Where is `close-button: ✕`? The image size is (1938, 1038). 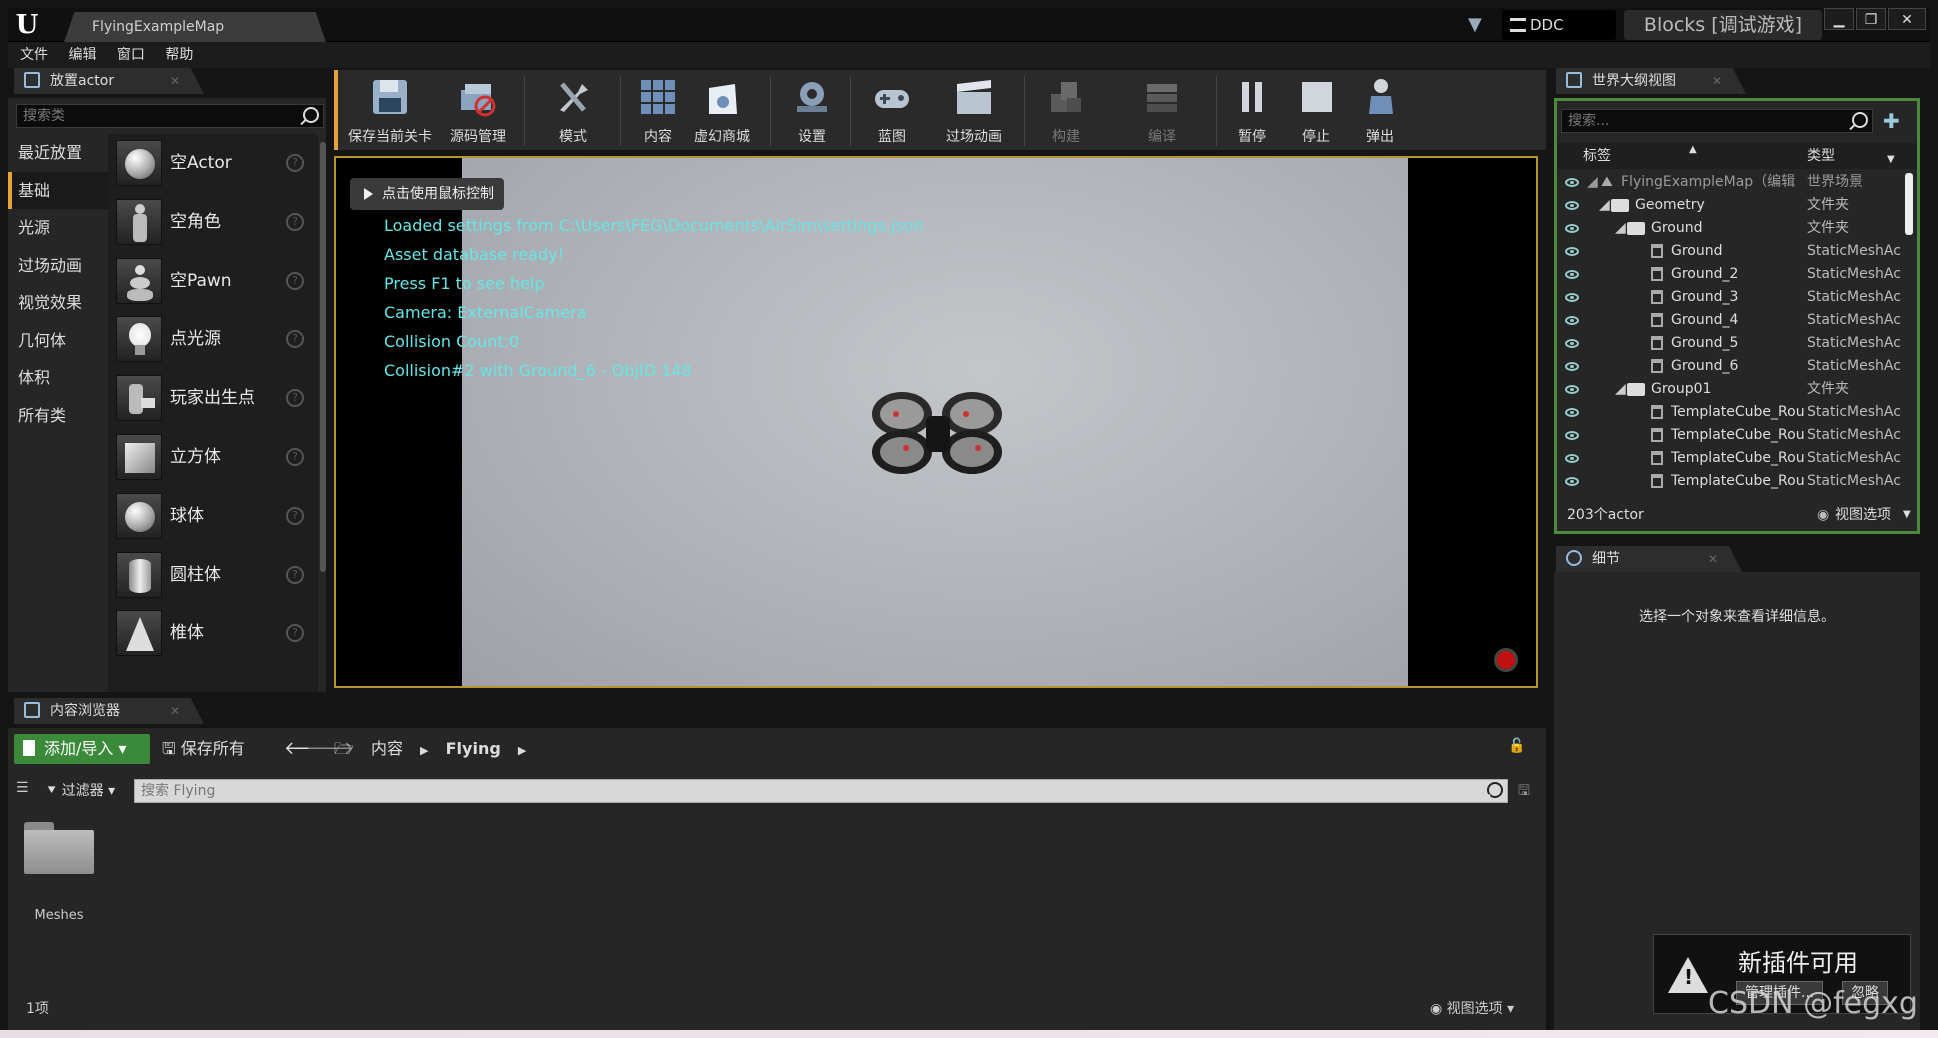 close-button: ✕ is located at coordinates (1907, 19).